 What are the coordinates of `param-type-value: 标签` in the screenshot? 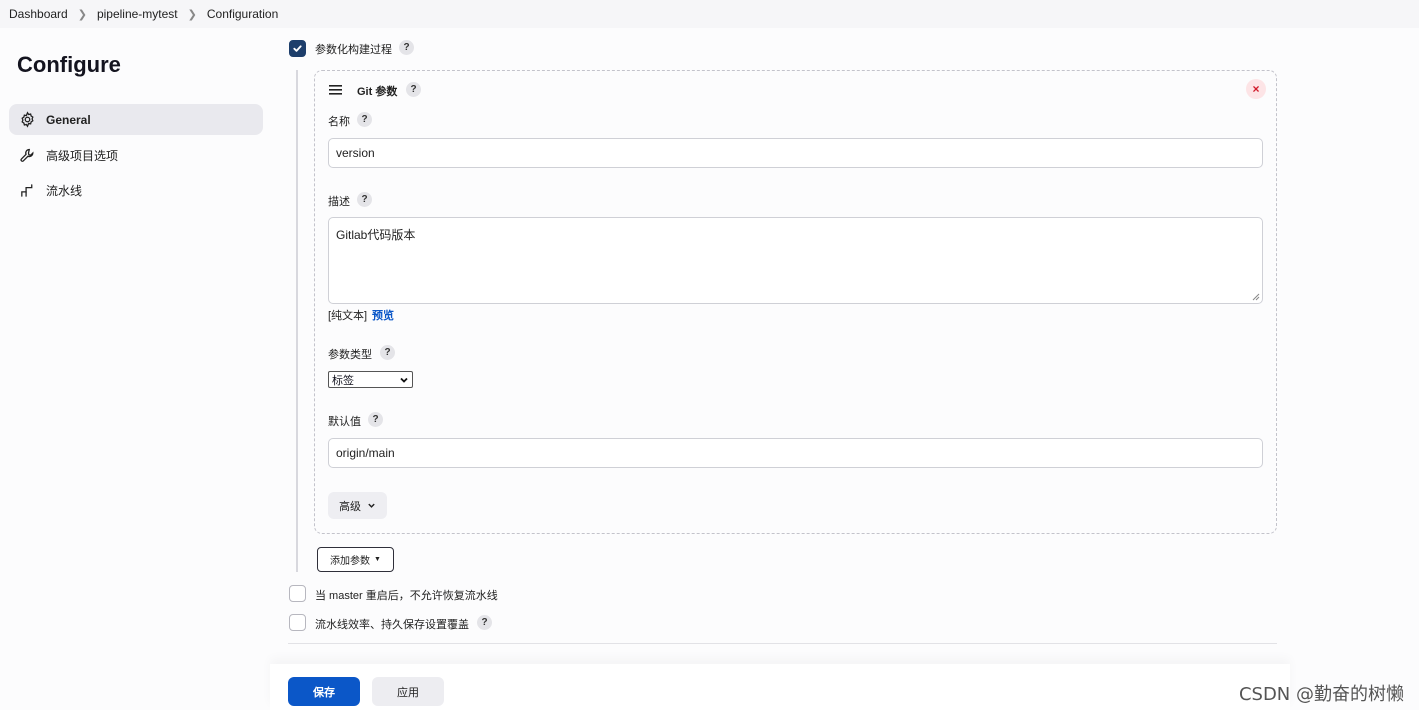 It's located at (343, 380).